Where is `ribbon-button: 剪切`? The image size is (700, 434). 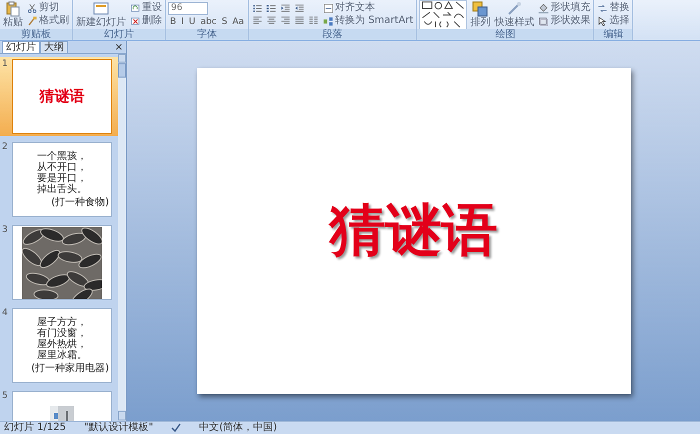
ribbon-button: 剪切 is located at coordinates (43, 8).